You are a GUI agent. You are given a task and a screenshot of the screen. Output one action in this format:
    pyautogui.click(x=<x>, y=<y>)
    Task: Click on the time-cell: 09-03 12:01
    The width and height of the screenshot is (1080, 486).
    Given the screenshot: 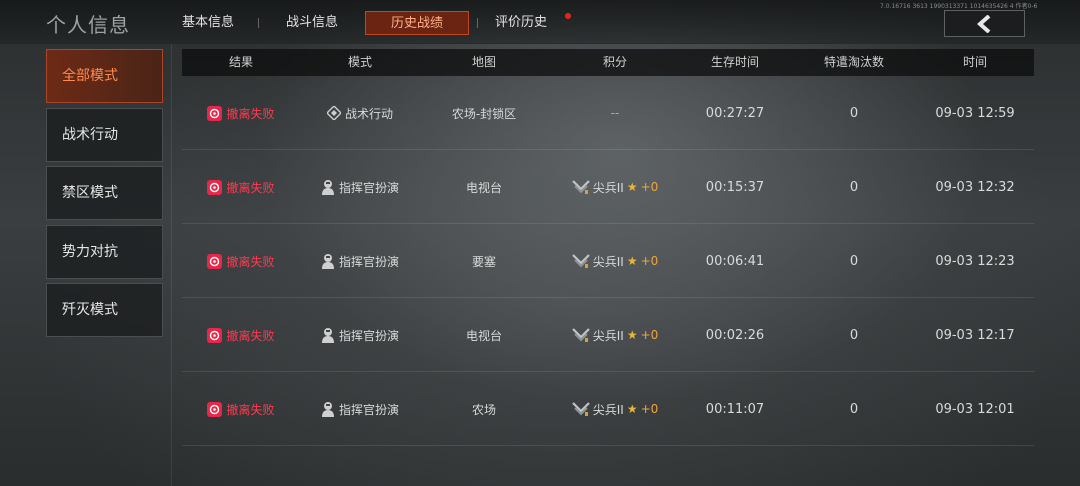 What is the action you would take?
    pyautogui.click(x=975, y=409)
    